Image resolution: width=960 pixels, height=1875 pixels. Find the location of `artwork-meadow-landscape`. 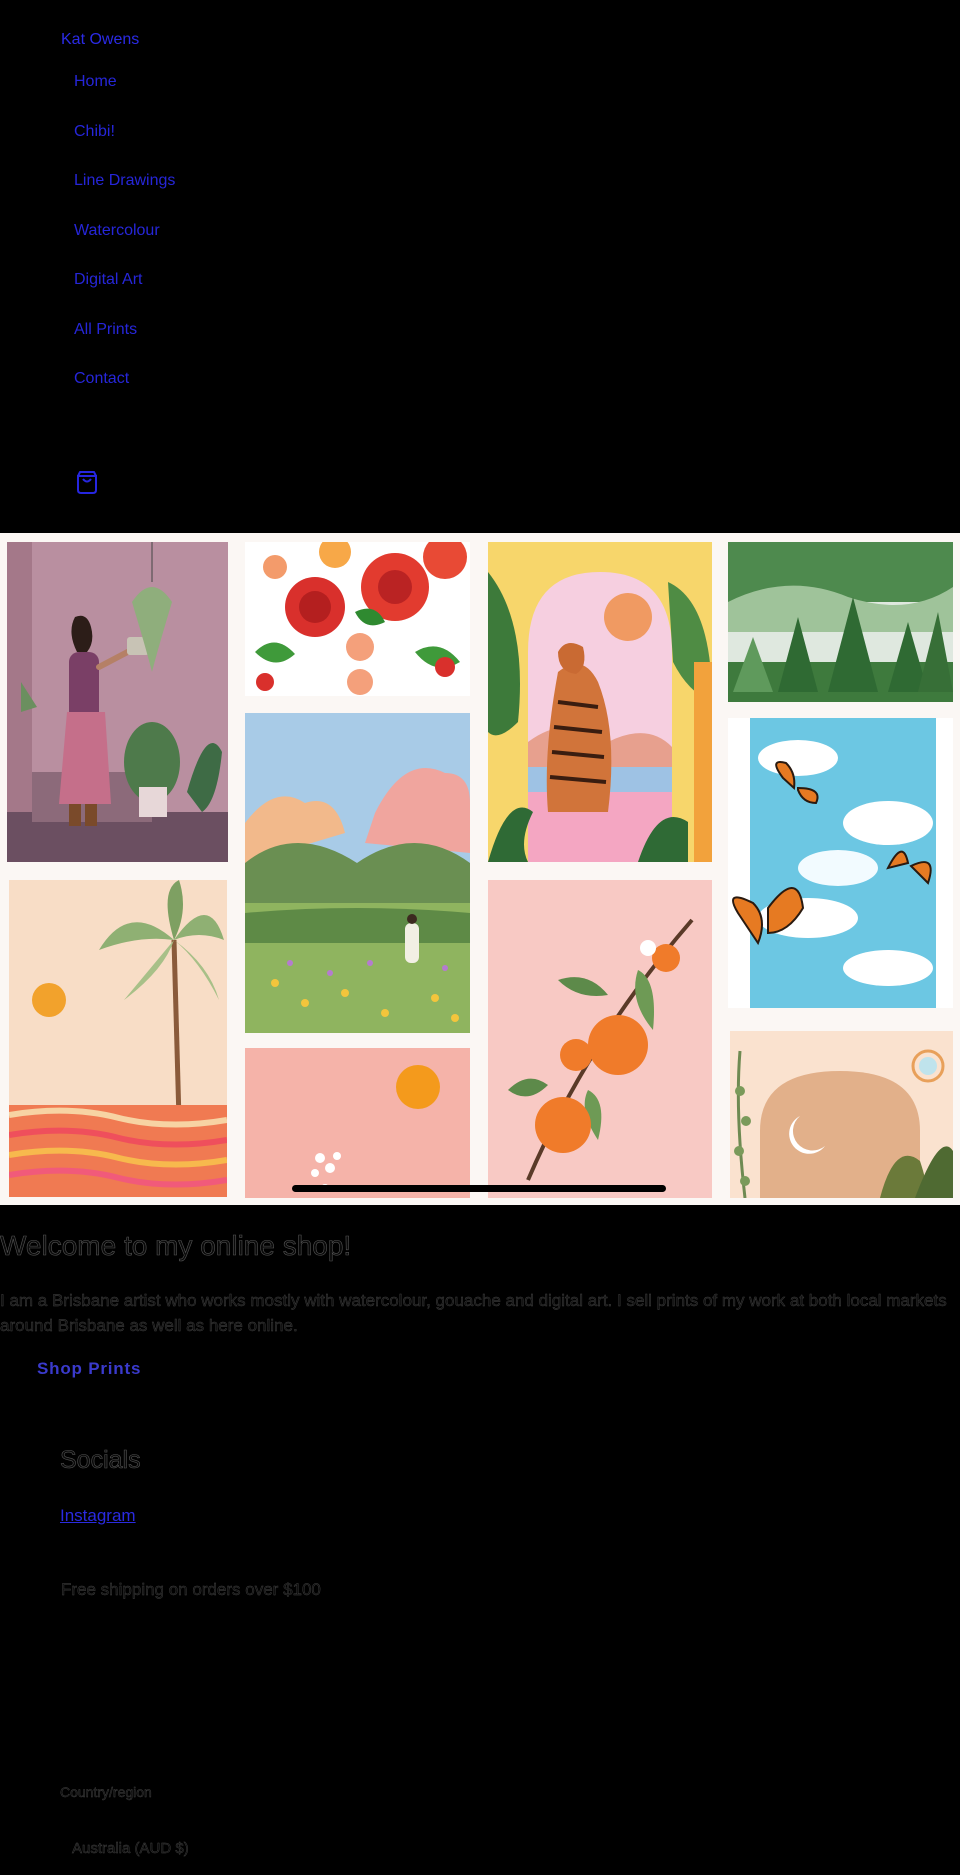

artwork-meadow-landscape is located at coordinates (357, 873).